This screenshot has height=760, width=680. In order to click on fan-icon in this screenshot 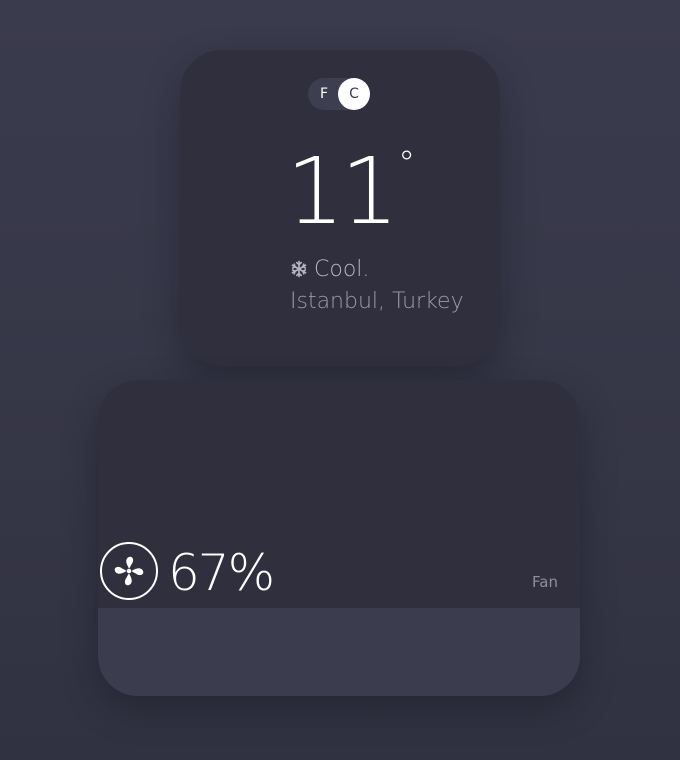, I will do `click(129, 571)`.